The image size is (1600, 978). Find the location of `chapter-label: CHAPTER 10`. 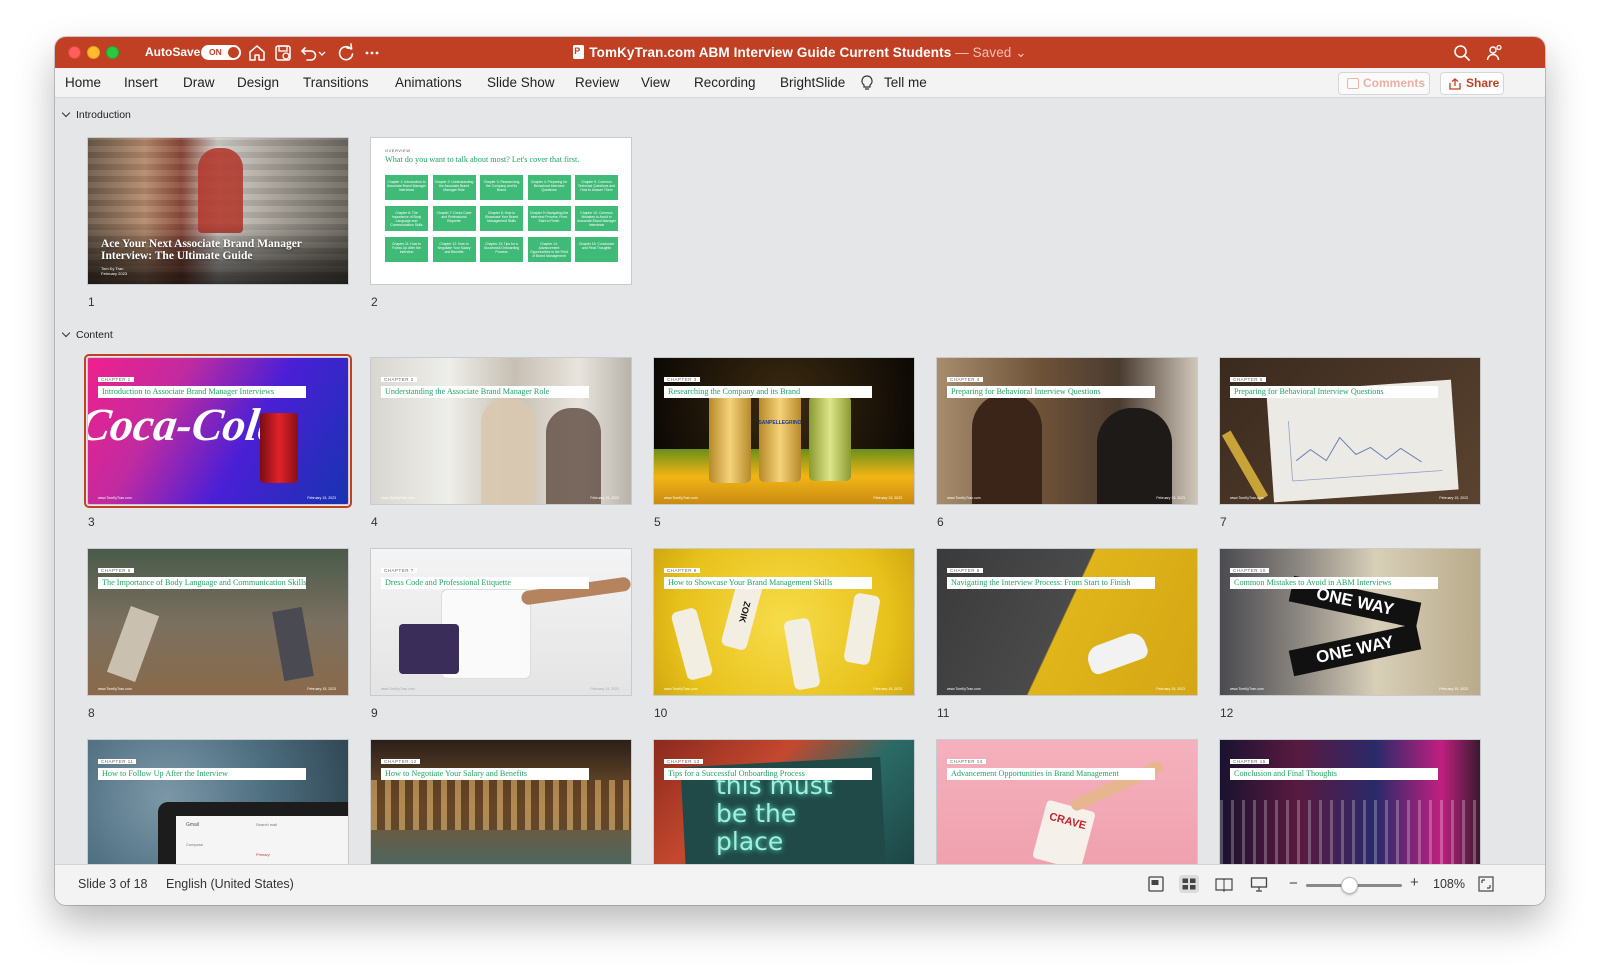

chapter-label: CHAPTER 10 is located at coordinates (1249, 570).